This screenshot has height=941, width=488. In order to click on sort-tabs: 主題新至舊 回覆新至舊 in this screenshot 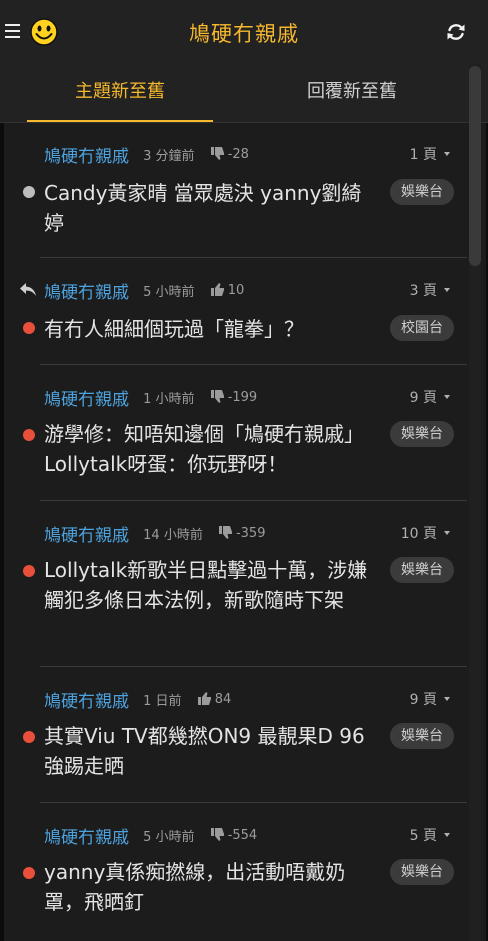, I will do `click(244, 93)`.